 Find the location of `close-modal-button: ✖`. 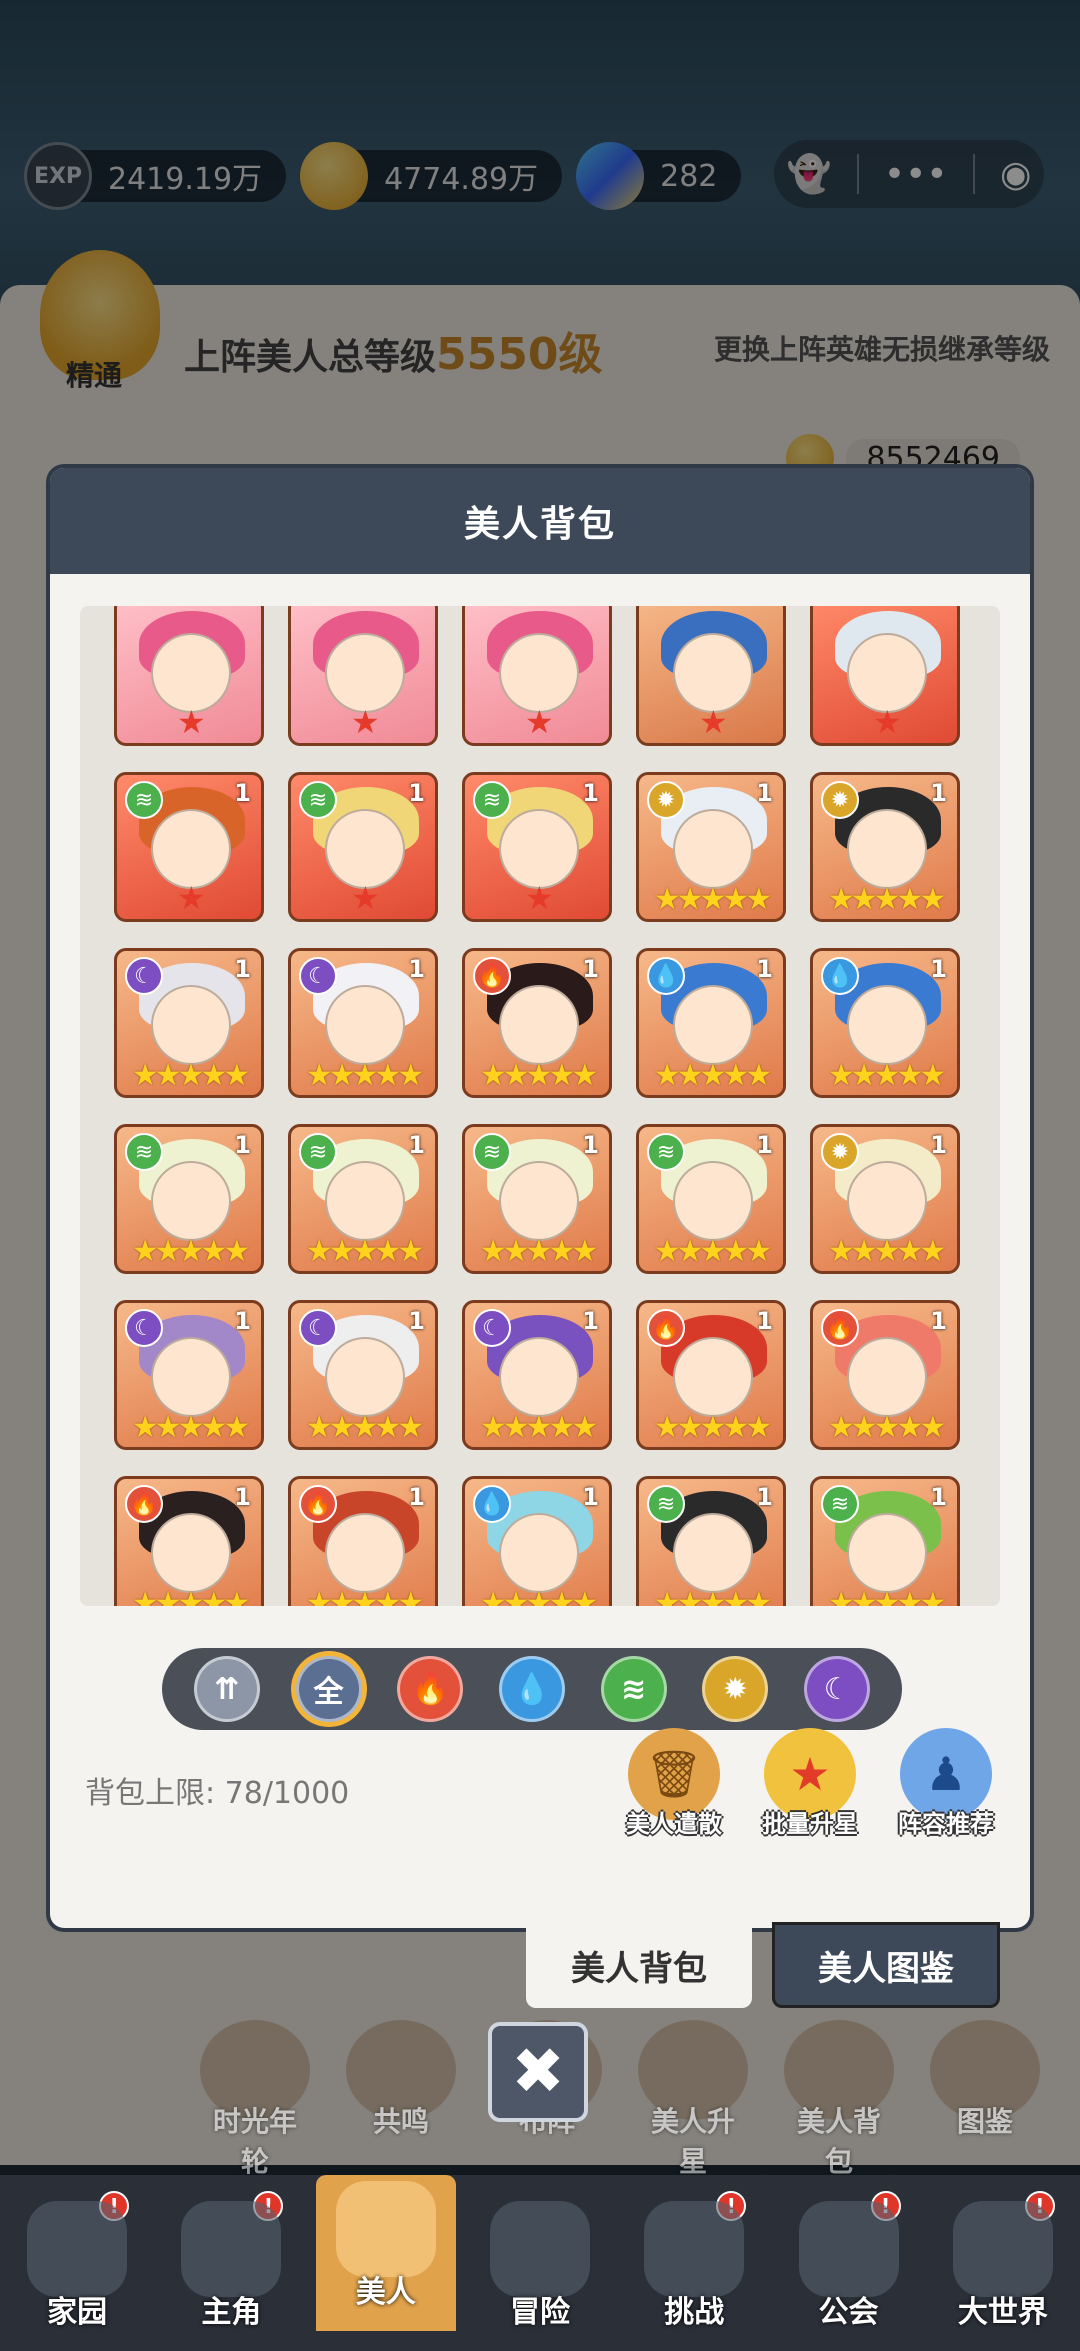

close-modal-button: ✖ is located at coordinates (538, 2072).